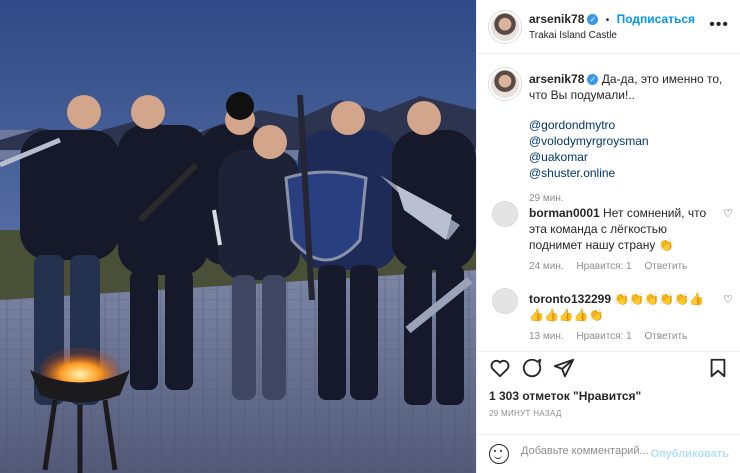  I want to click on mention-link: @shuster.online, so click(572, 173).